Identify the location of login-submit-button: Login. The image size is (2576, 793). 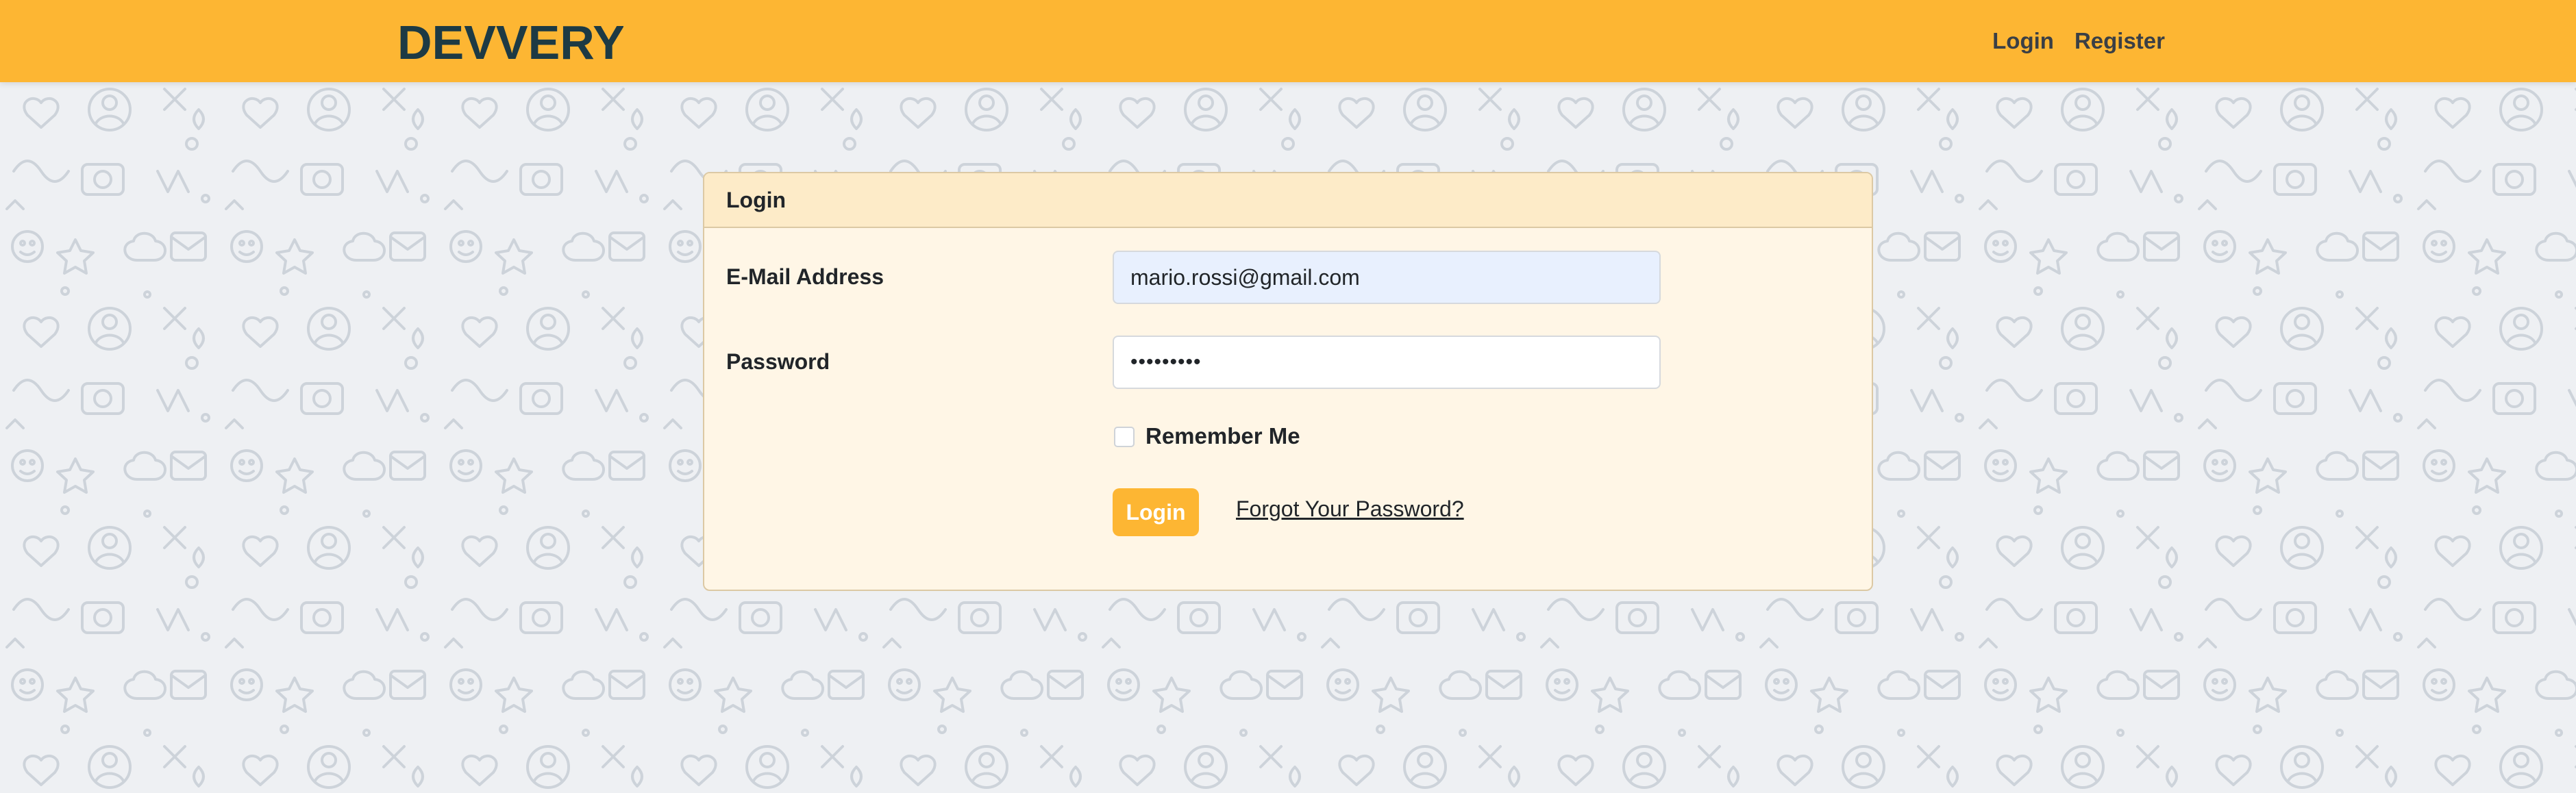
(1156, 512).